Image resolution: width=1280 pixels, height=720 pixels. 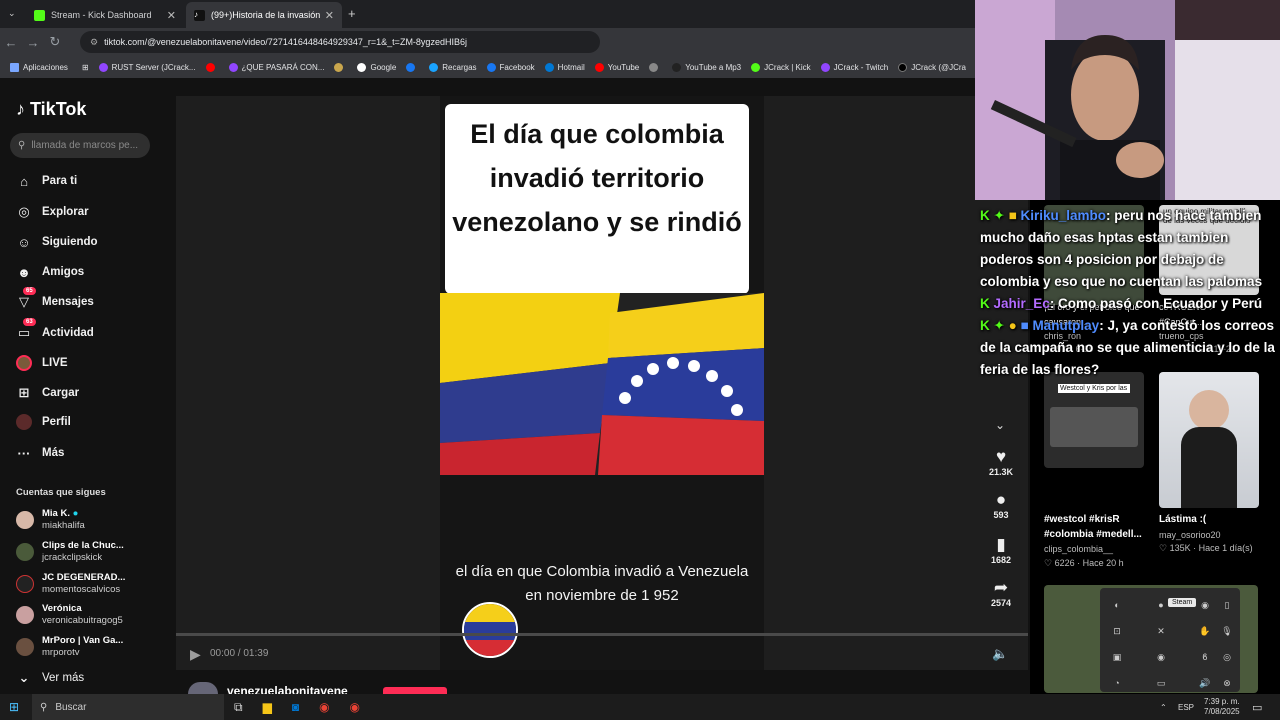 What do you see at coordinates (55, 331) in the screenshot?
I see `nav-actividad: ▭ 63 Actividad` at bounding box center [55, 331].